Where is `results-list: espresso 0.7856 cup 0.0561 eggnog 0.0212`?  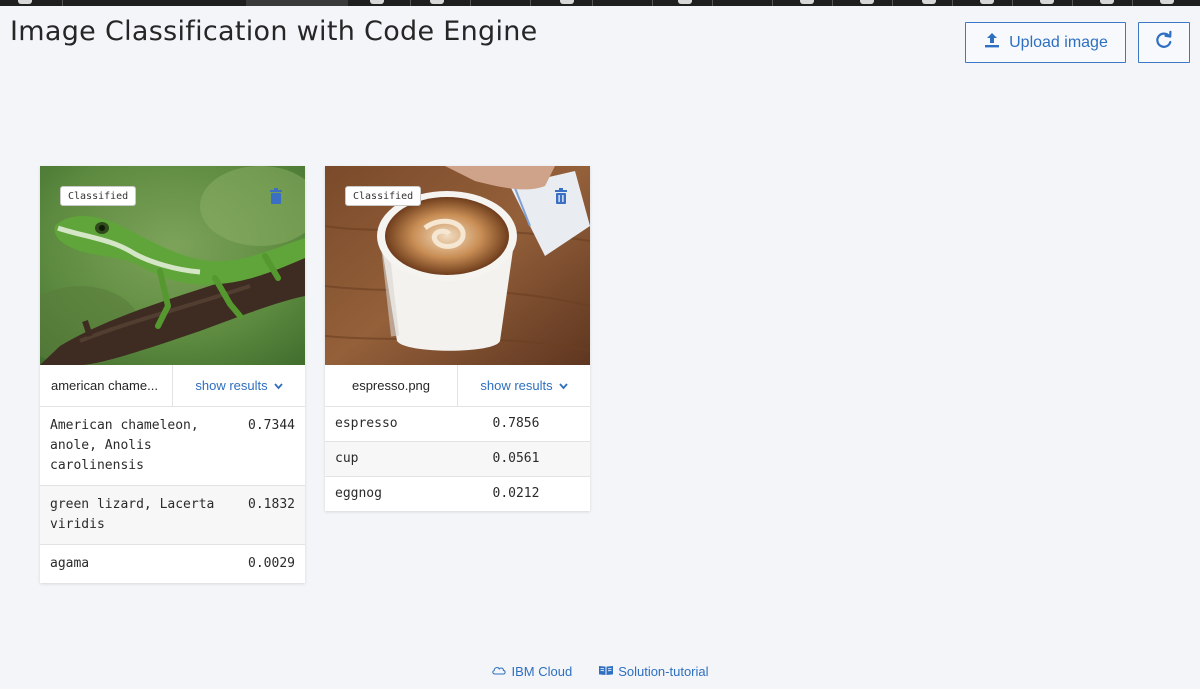
results-list: espresso 0.7856 cup 0.0561 eggnog 0.0212 is located at coordinates (457, 459).